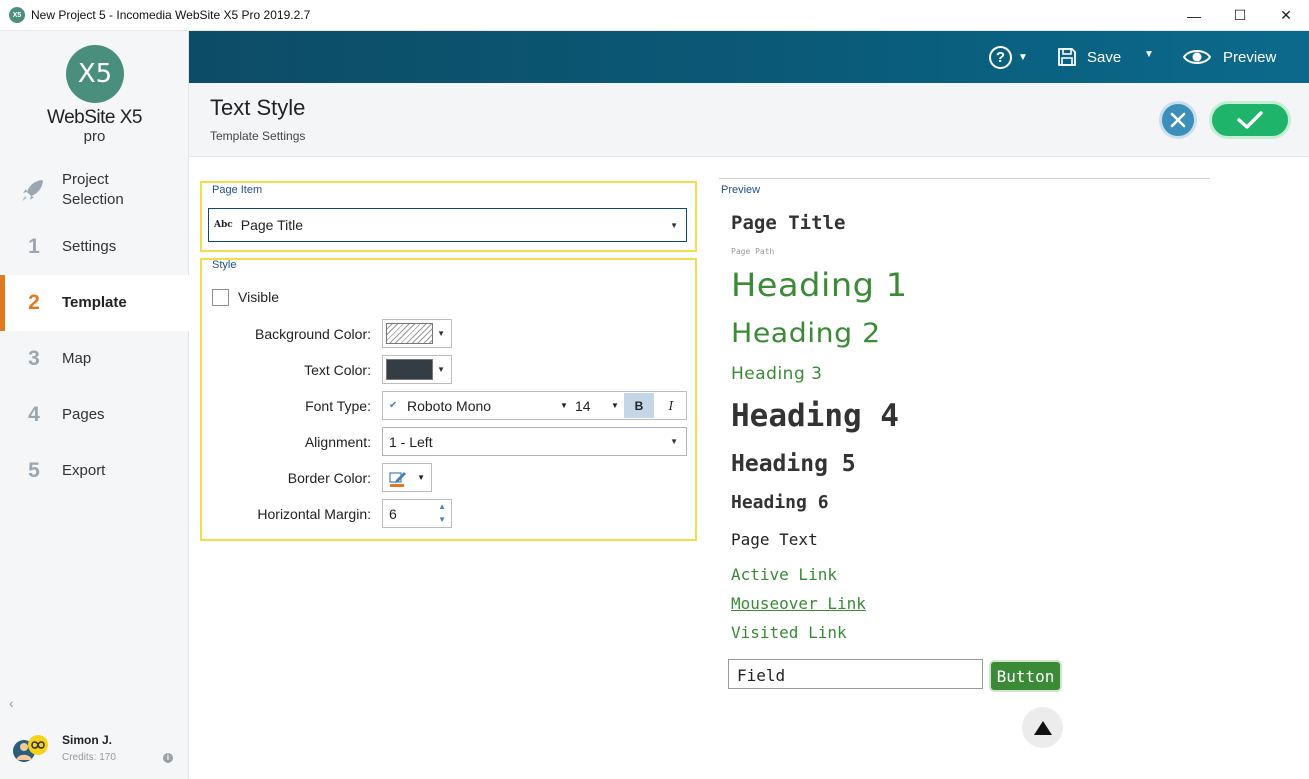 This screenshot has height=779, width=1309. What do you see at coordinates (409, 333) in the screenshot?
I see `background-color-swatch` at bounding box center [409, 333].